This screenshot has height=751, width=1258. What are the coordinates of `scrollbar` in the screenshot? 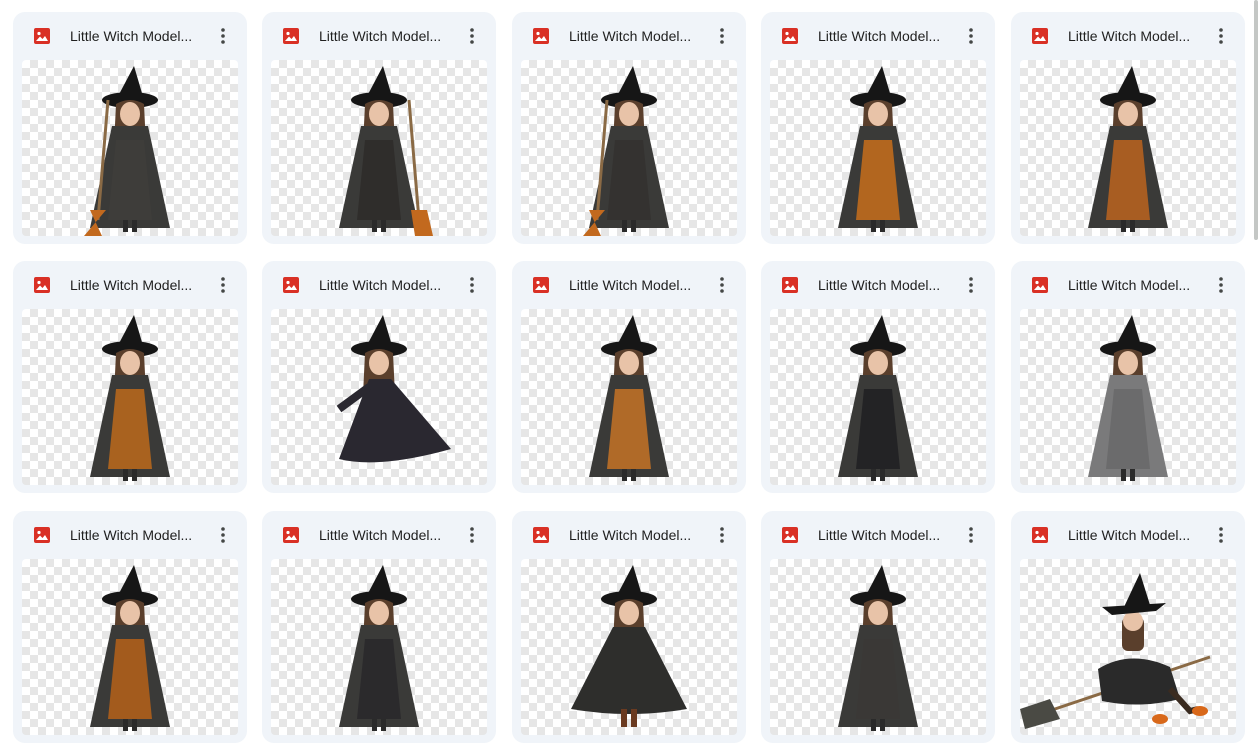 It's located at (1256, 120).